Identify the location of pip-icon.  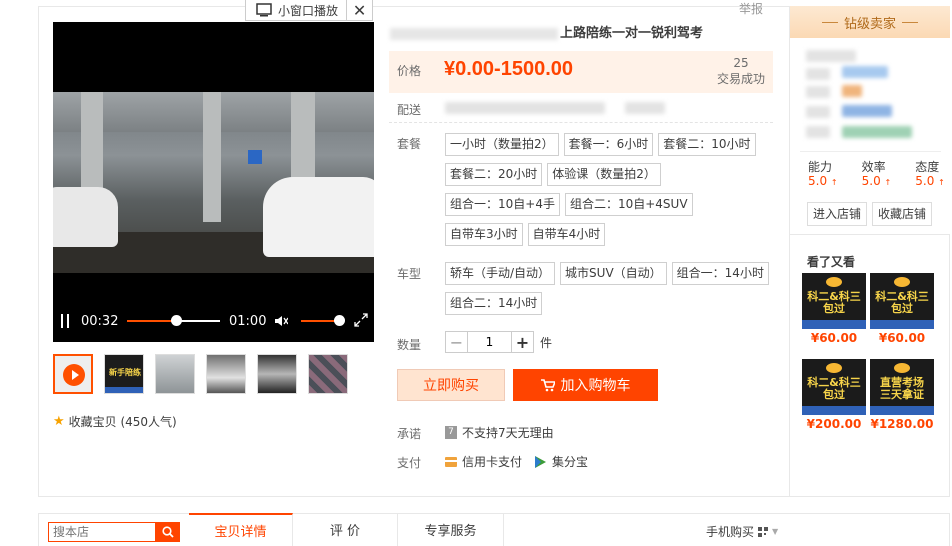
(264, 10).